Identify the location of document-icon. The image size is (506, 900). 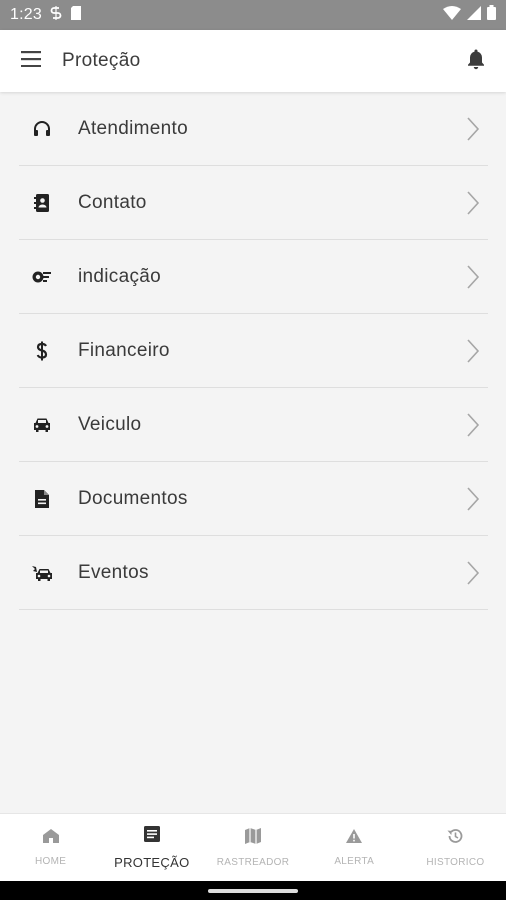
(42, 499).